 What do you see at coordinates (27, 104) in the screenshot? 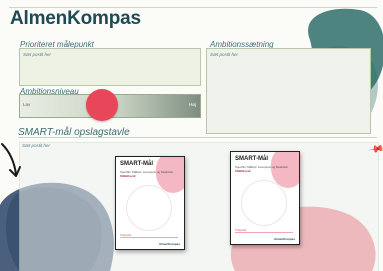
I see `slider-low-label: Lav` at bounding box center [27, 104].